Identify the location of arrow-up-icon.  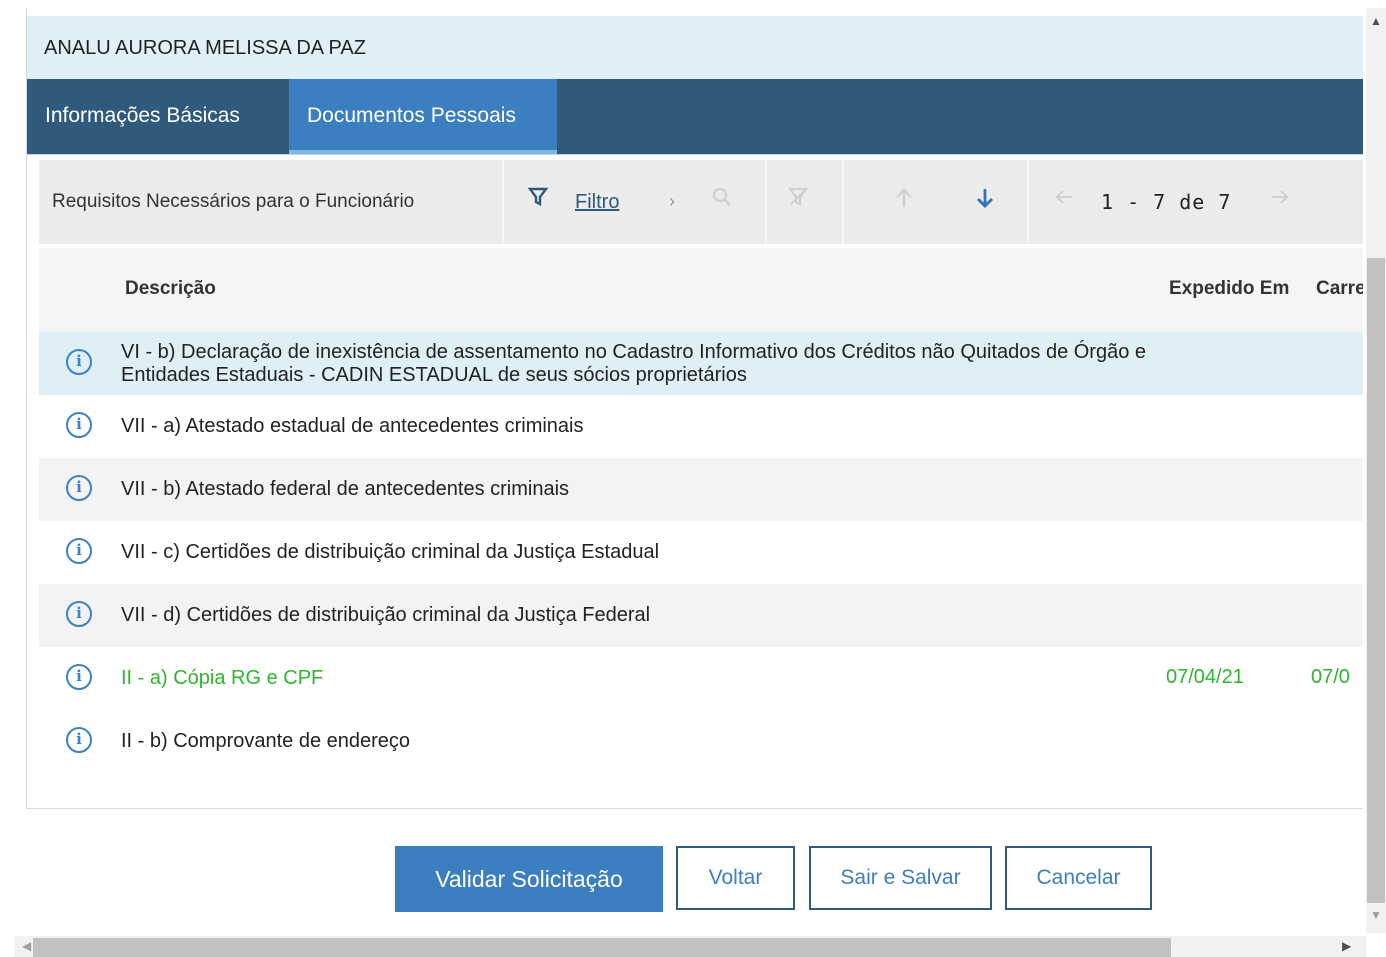
(904, 201).